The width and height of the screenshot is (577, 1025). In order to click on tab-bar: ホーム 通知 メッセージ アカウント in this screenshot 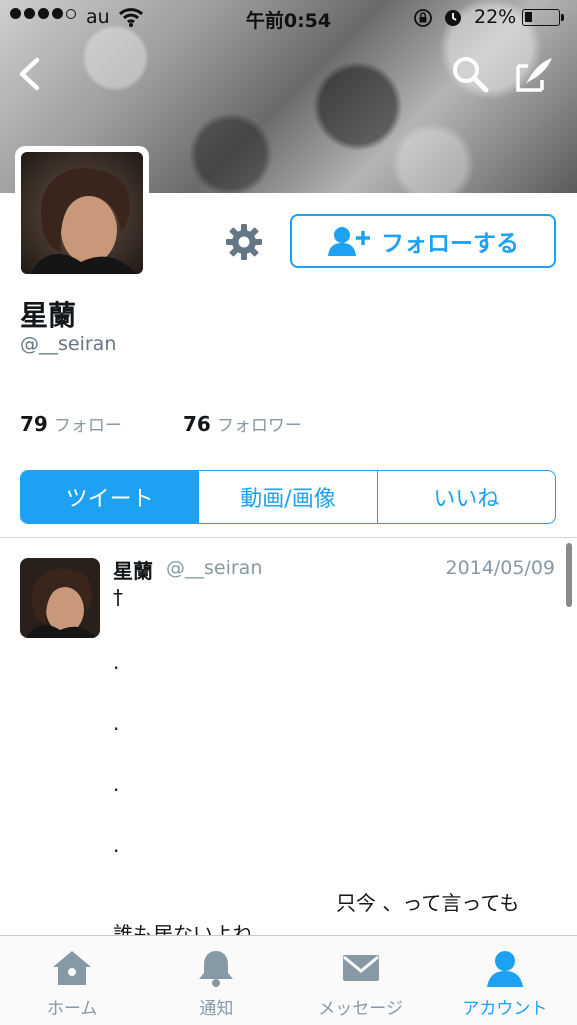, I will do `click(288, 980)`.